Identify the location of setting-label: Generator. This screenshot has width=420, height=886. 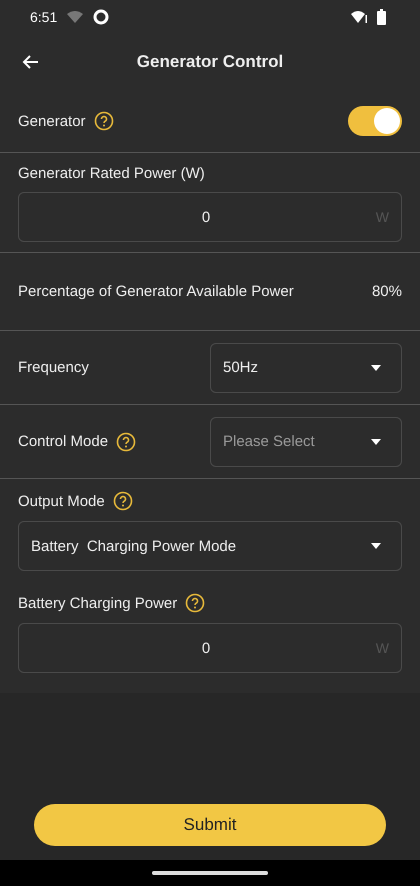
(52, 121).